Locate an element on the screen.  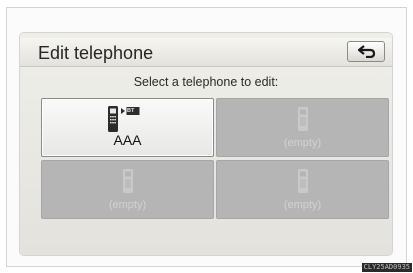
bluetooth-mark-text: BT is located at coordinates (131, 111).